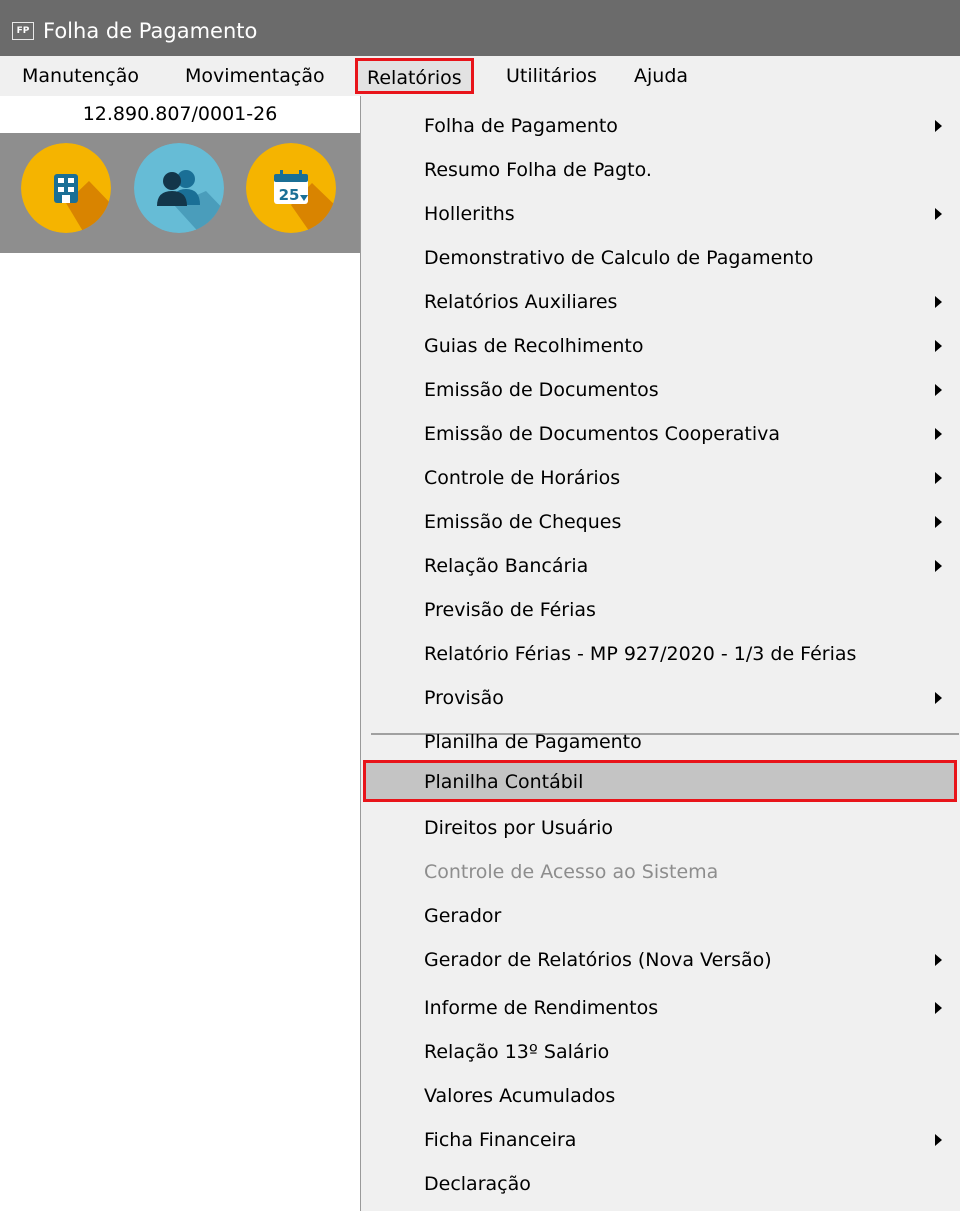  Describe the element at coordinates (660, 828) in the screenshot. I see `menu-item-direitos-por-usuario: Direitos por Usuário` at that location.